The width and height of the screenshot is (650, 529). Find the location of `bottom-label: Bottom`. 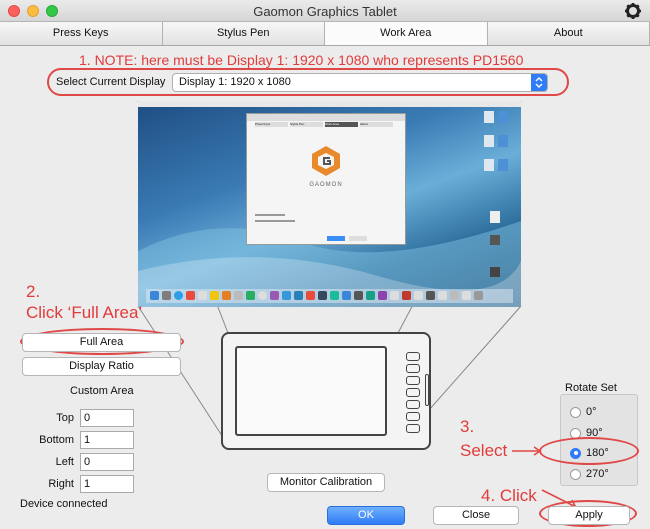

bottom-label: Bottom is located at coordinates (56, 440).